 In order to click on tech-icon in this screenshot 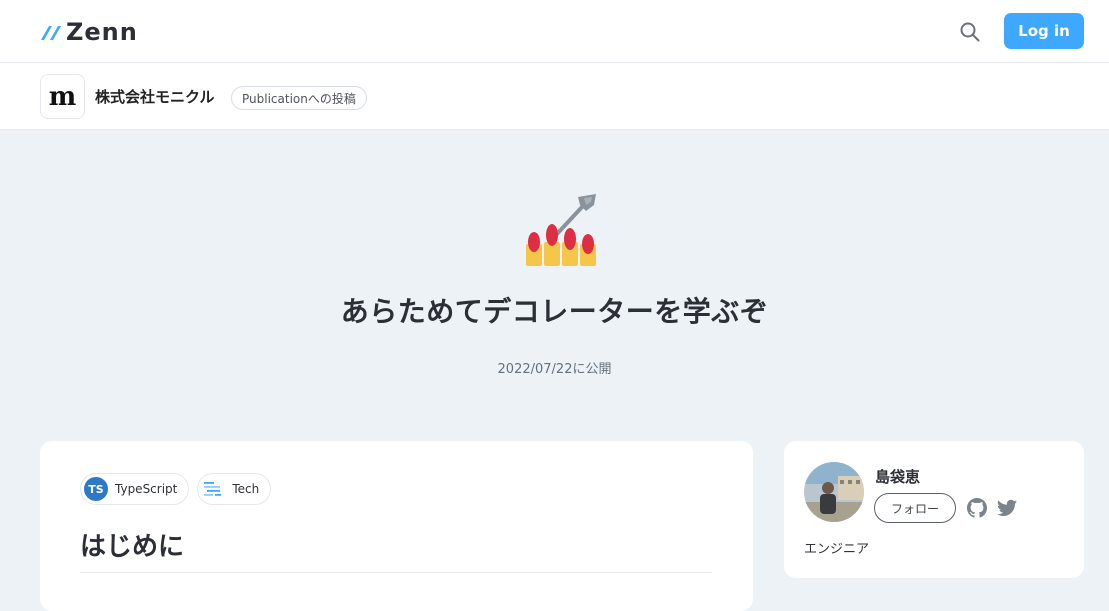, I will do `click(213, 489)`.